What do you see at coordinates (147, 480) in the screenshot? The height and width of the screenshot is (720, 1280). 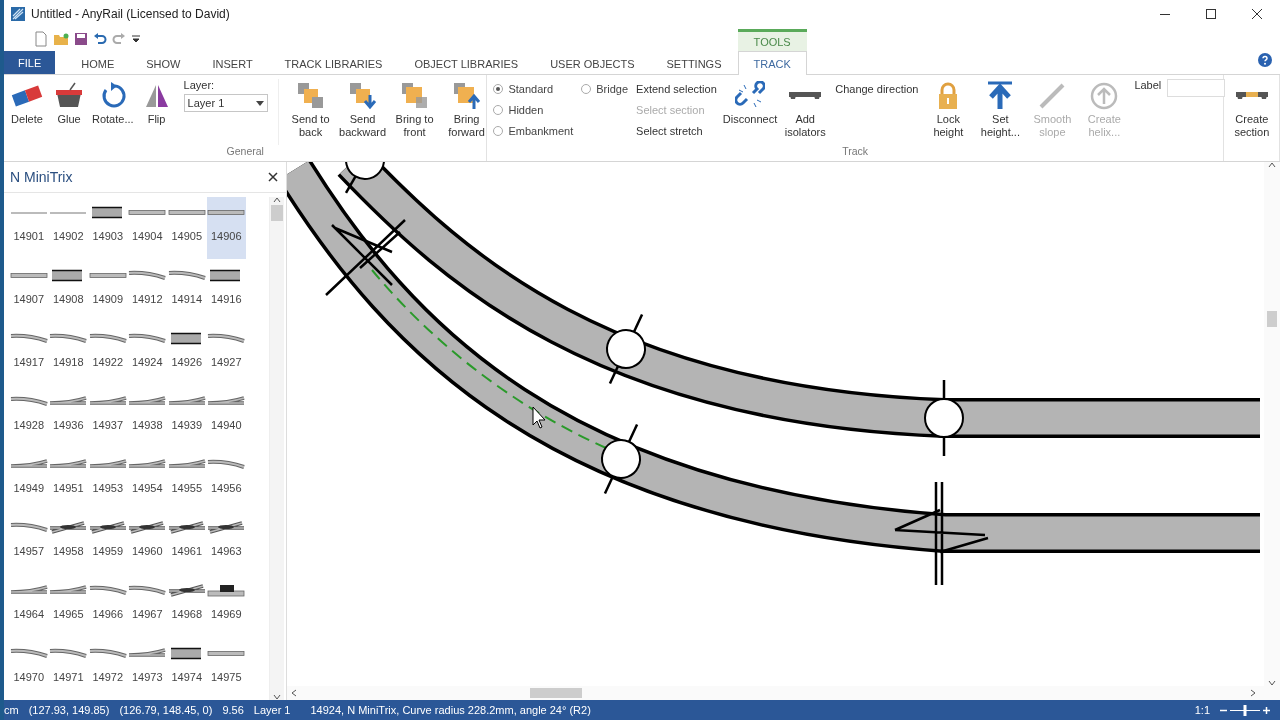 I see `track-piece-item: 14954` at bounding box center [147, 480].